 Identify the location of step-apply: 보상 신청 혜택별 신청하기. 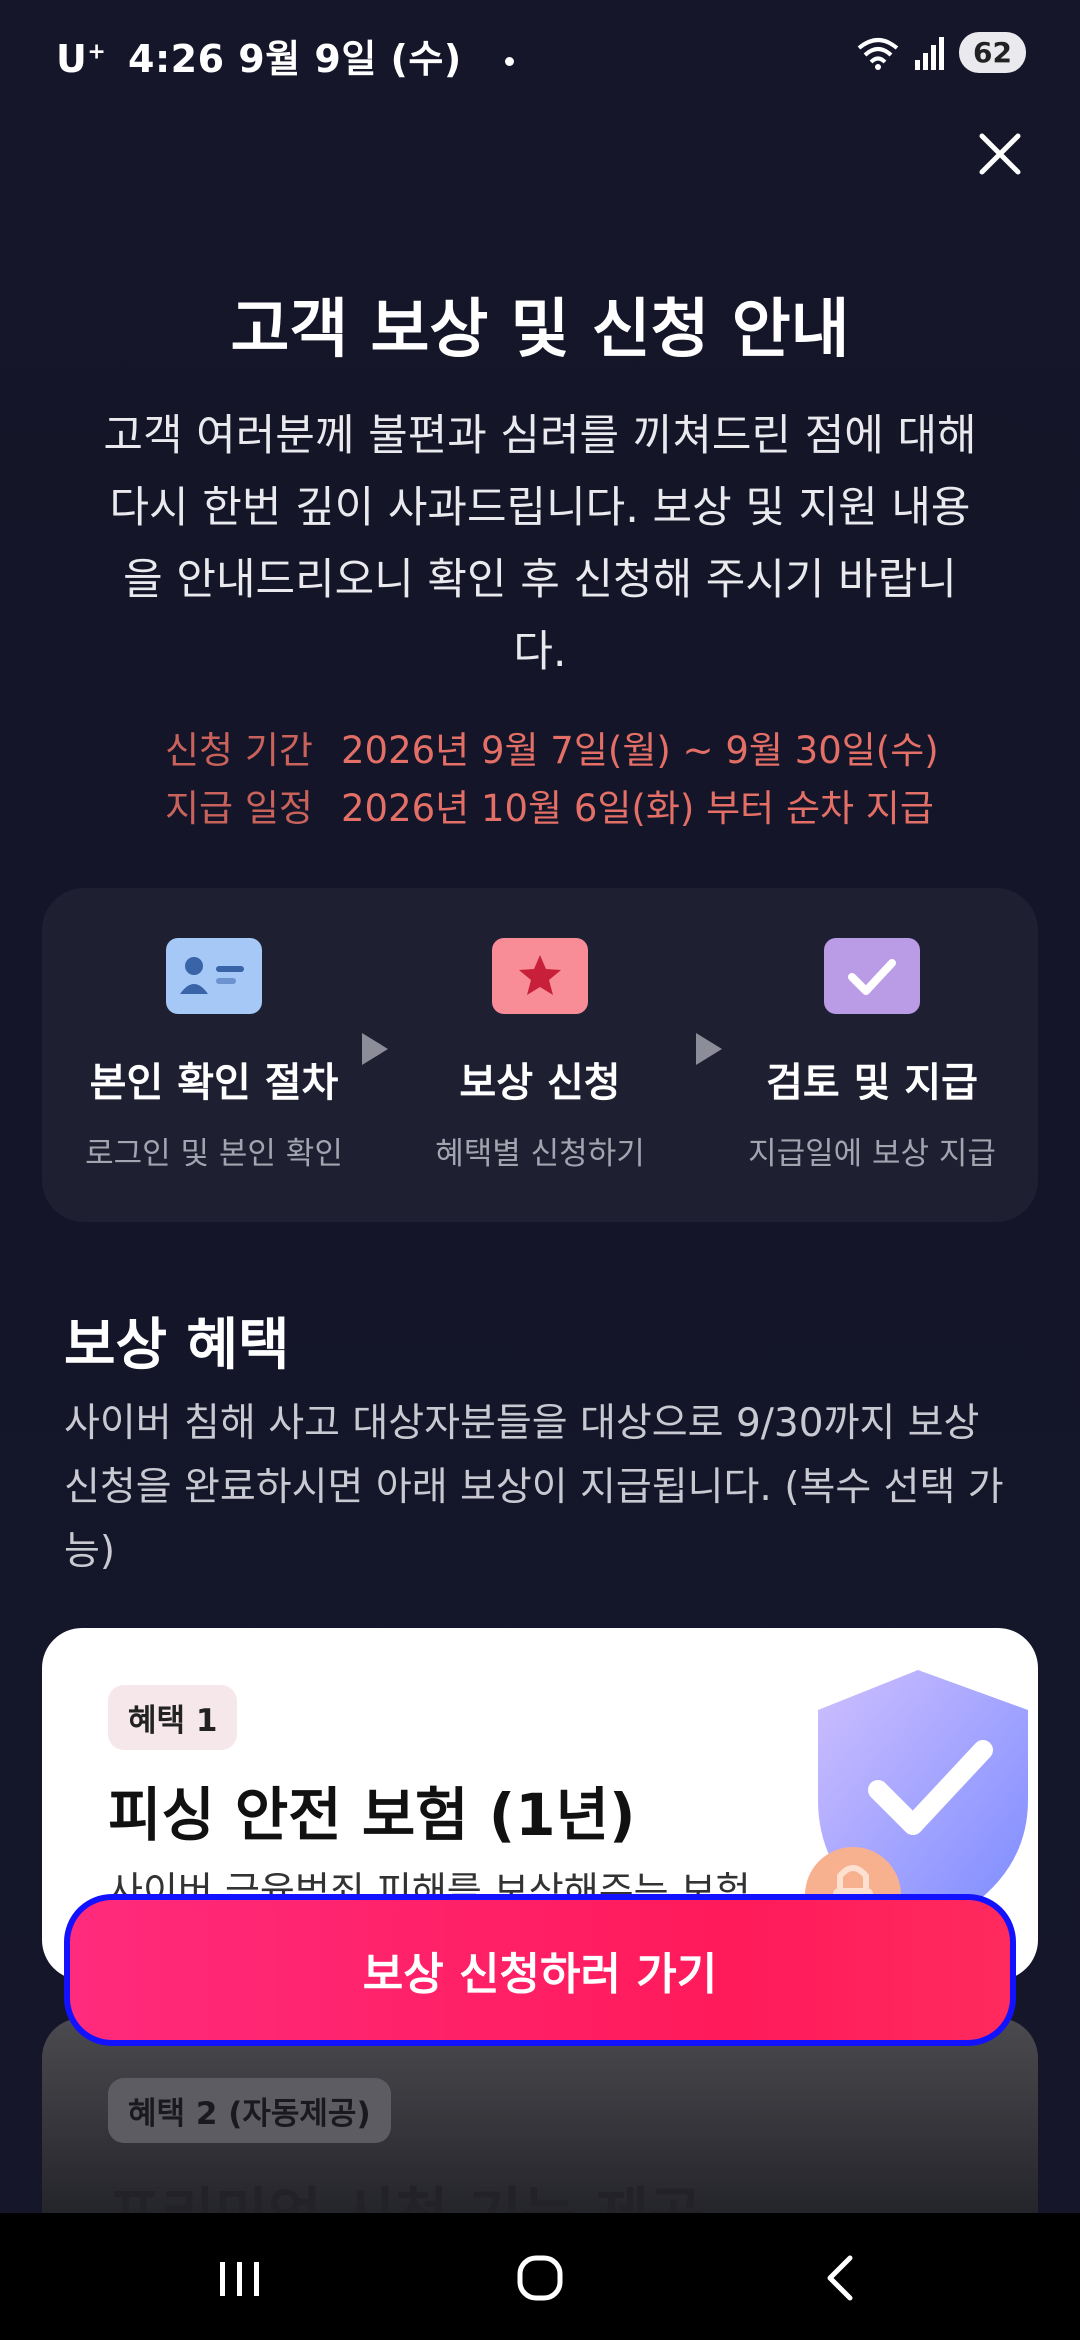
(540, 1055).